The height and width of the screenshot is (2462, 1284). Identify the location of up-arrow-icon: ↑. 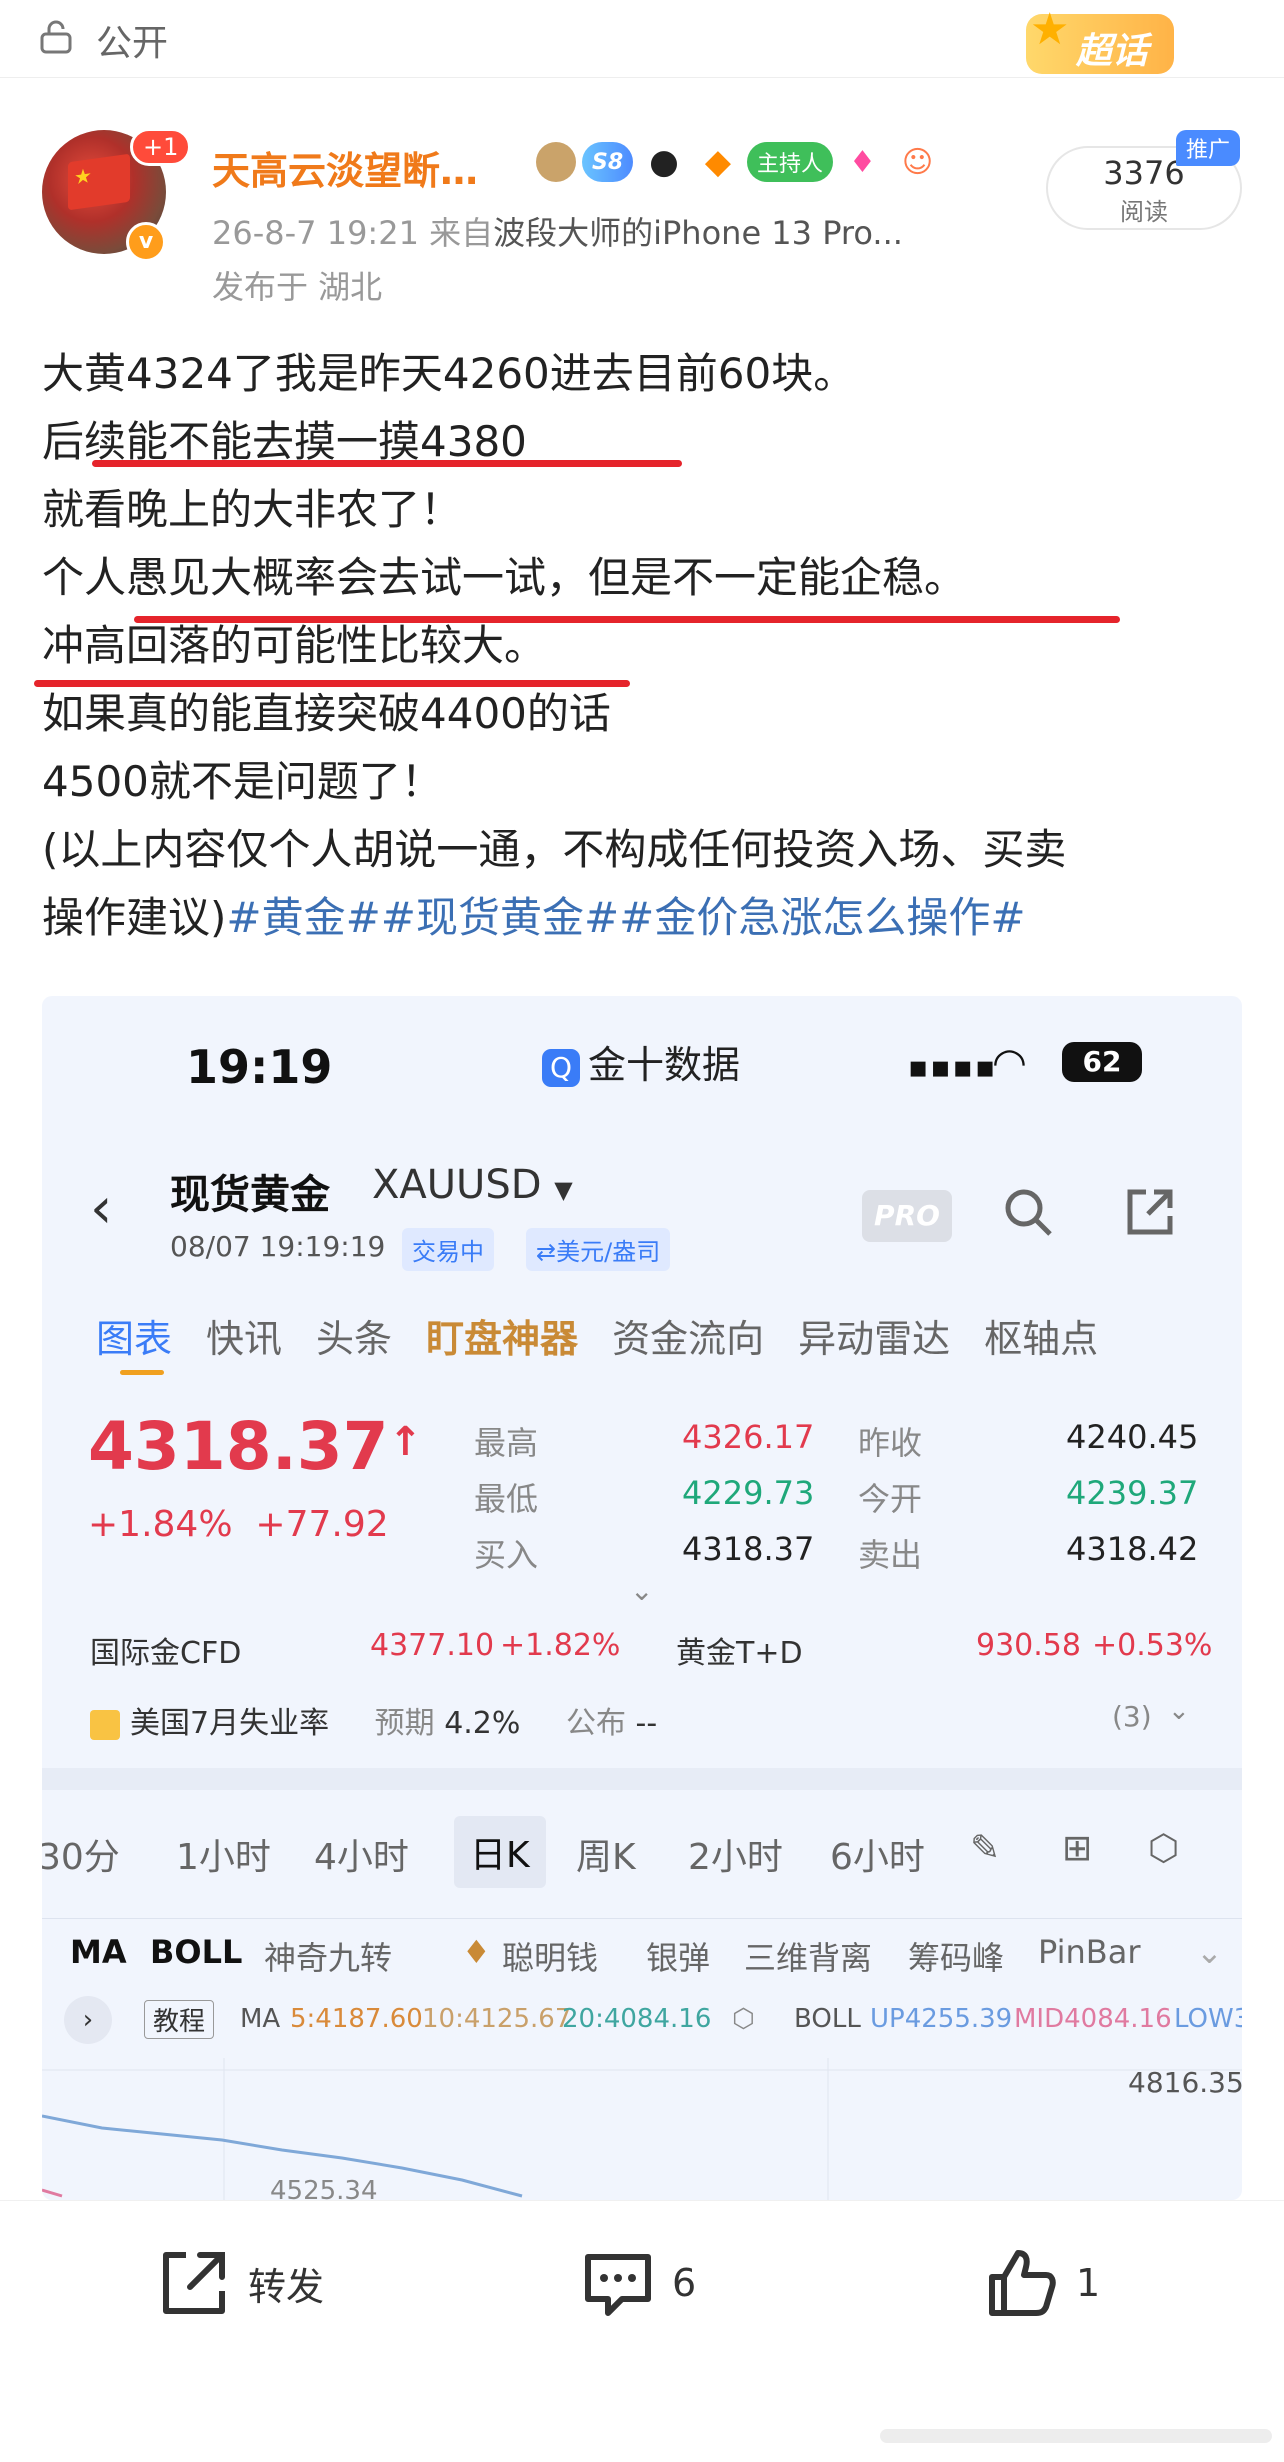
(405, 1442).